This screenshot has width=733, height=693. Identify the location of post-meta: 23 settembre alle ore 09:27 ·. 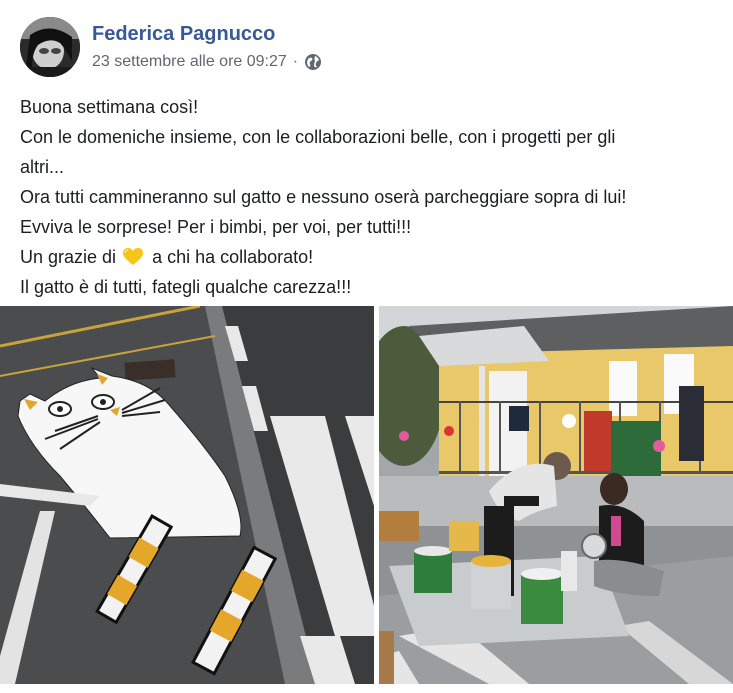
(207, 62).